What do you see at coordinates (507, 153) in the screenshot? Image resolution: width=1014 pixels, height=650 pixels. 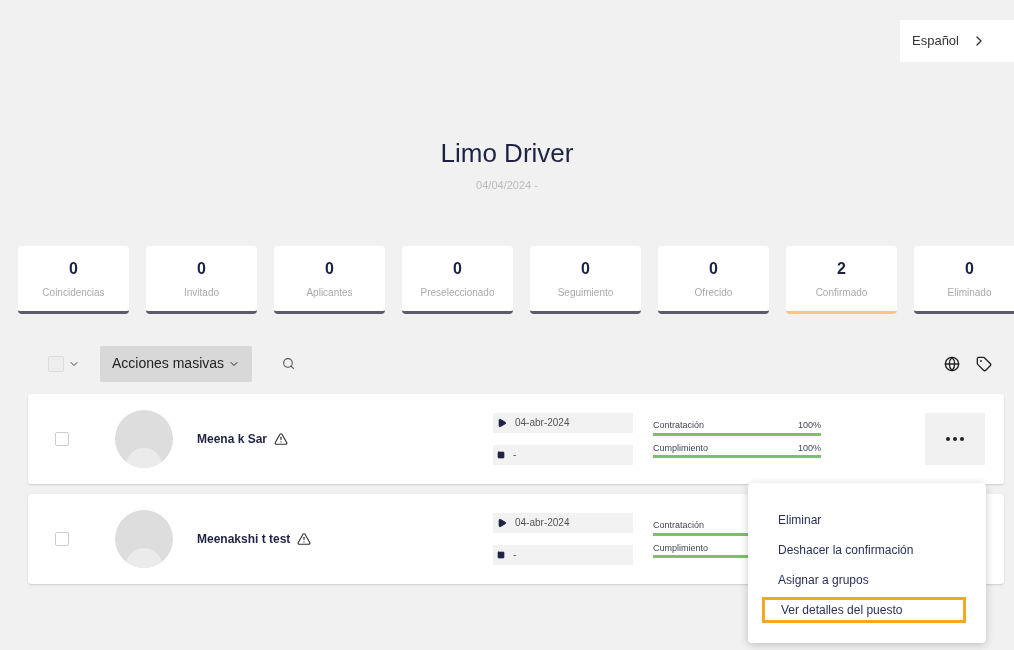 I see `job-title: Limo Driver` at bounding box center [507, 153].